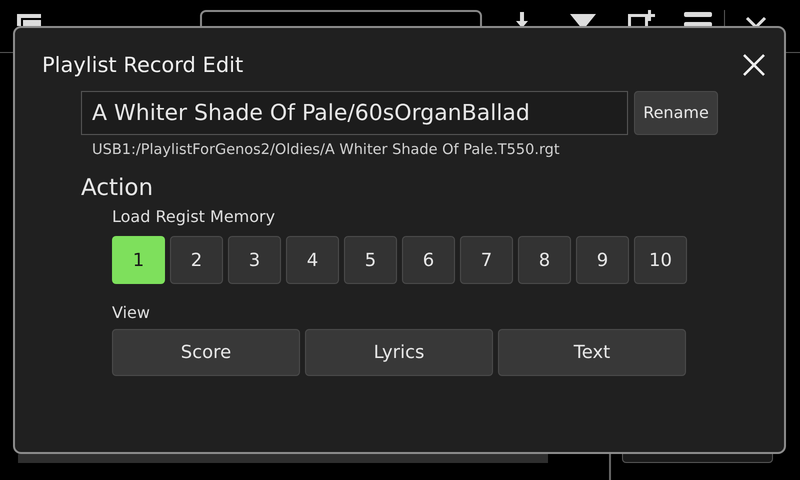 The image size is (800, 480). What do you see at coordinates (602, 260) in the screenshot?
I see `memory-button: 9` at bounding box center [602, 260].